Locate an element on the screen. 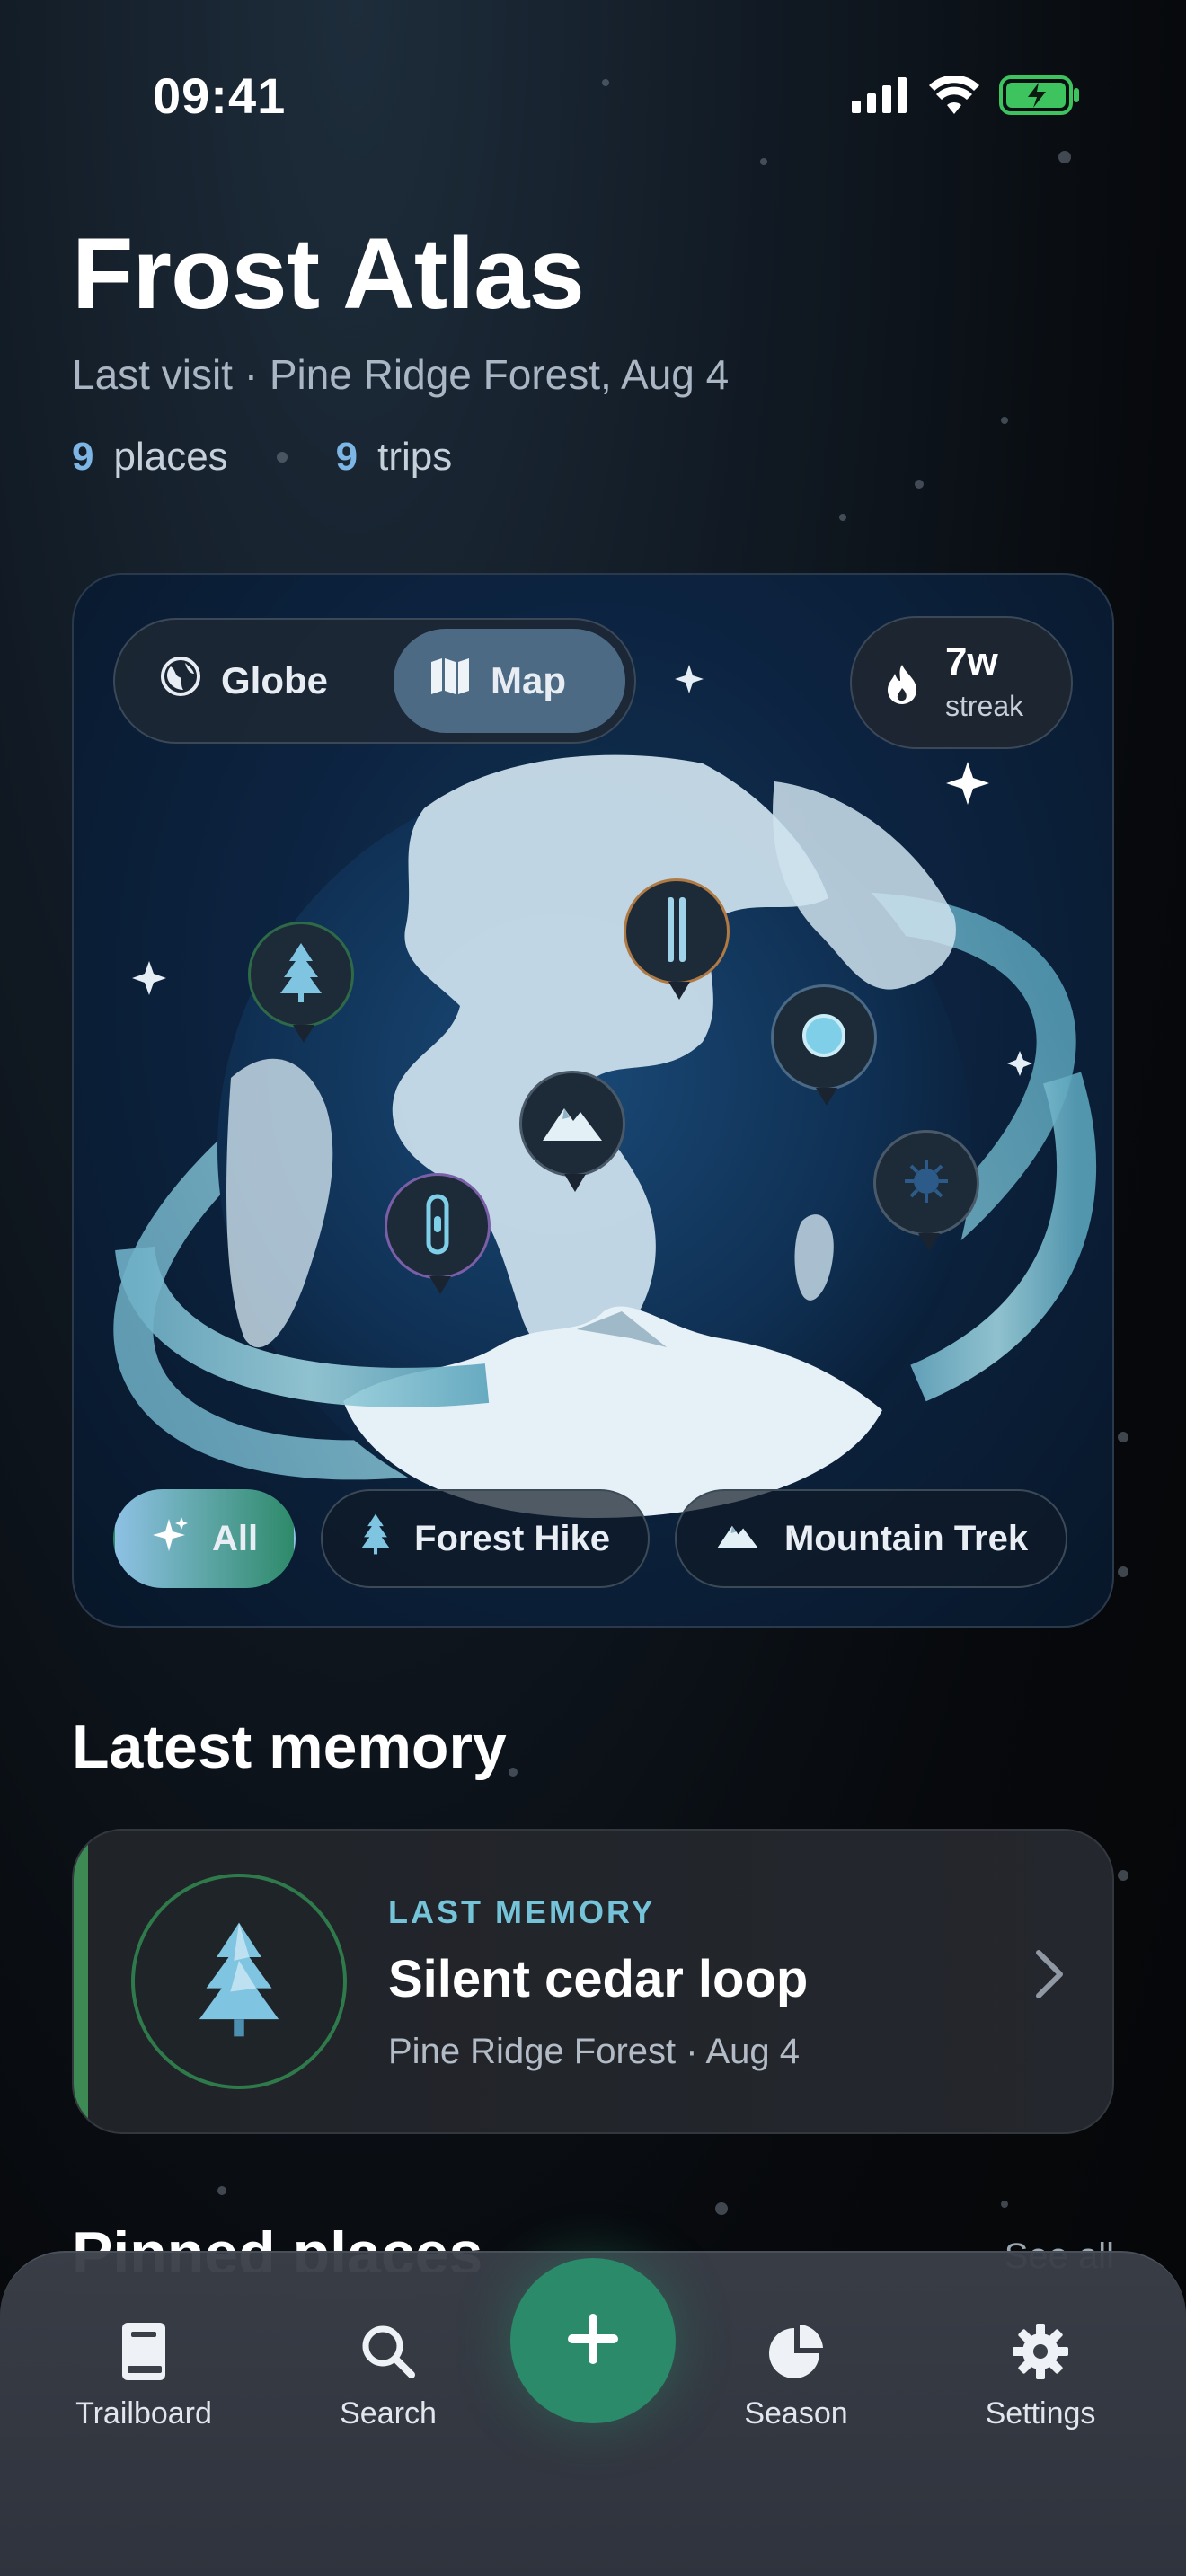 This screenshot has width=1186, height=2576. tab-season: Season is located at coordinates (796, 2373).